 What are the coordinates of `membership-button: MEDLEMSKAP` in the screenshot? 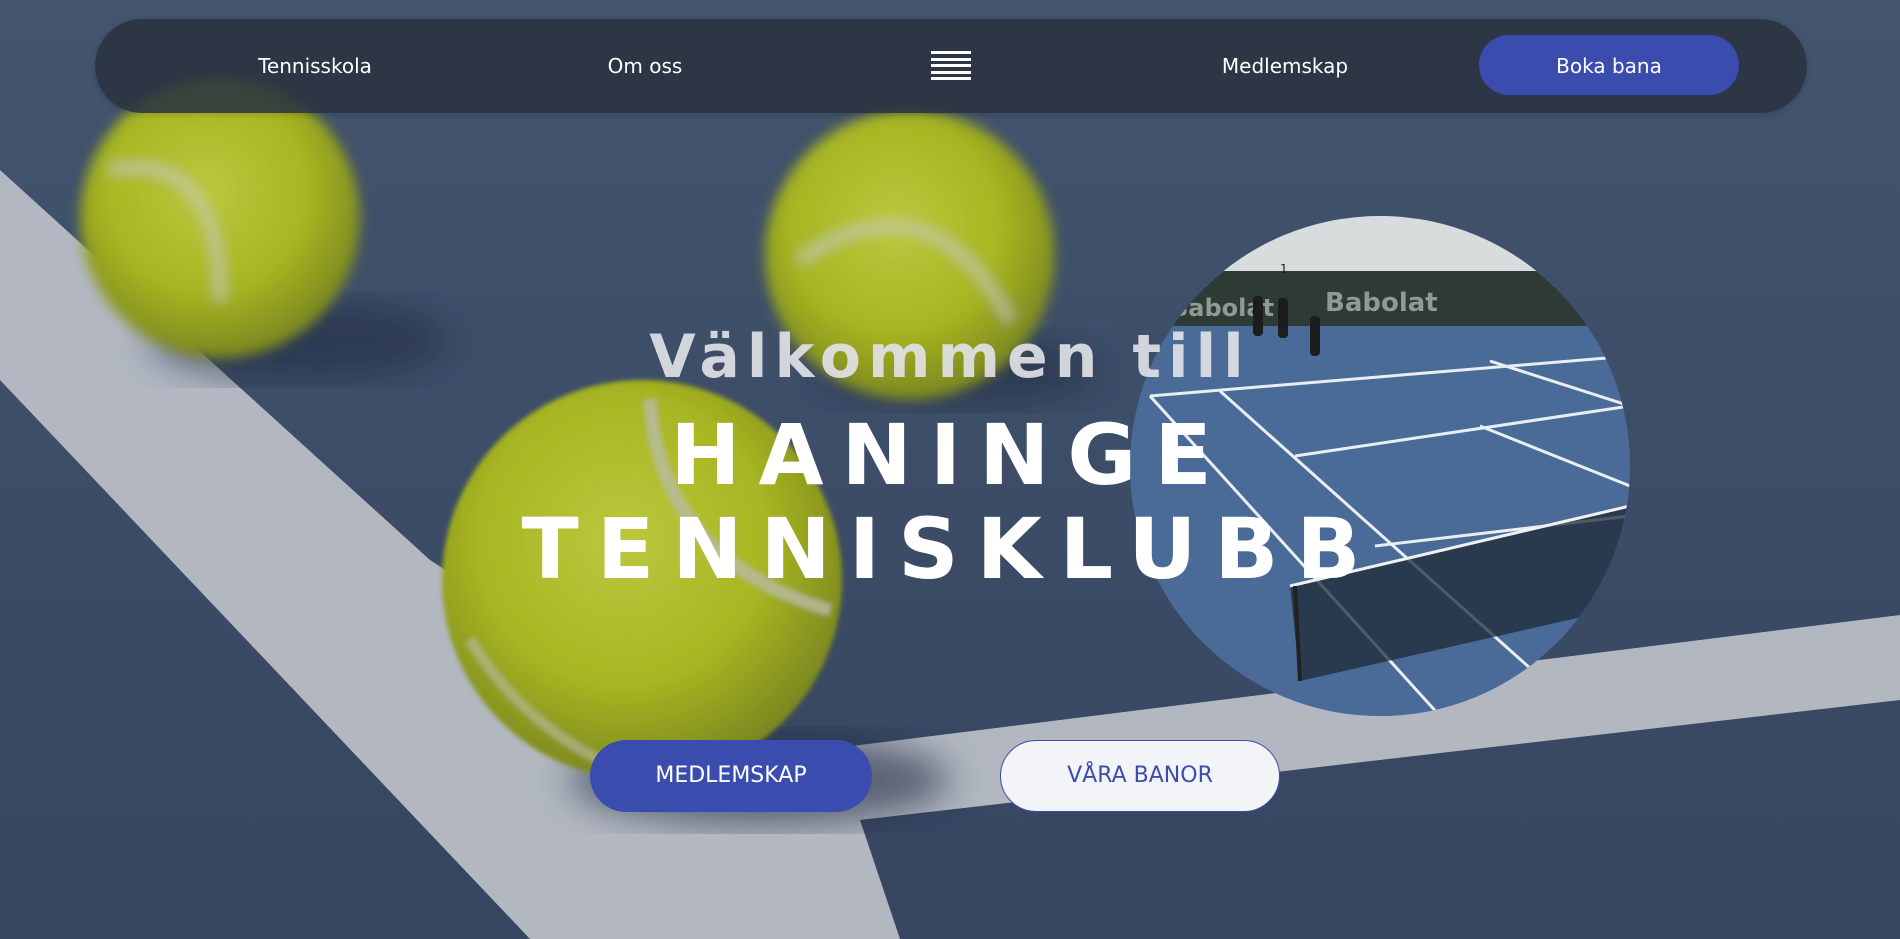 It's located at (731, 776).